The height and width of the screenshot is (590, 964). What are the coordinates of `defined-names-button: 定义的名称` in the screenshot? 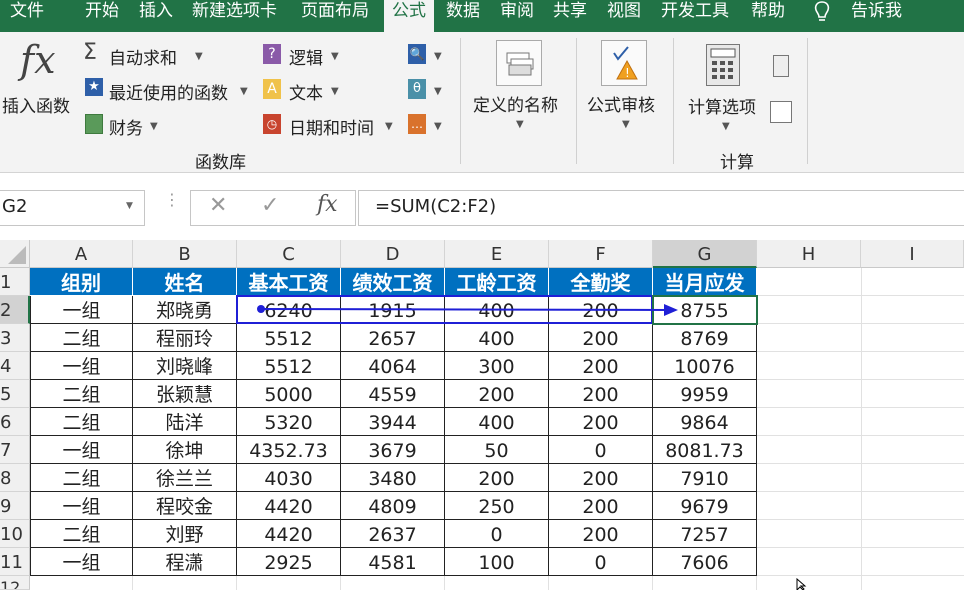 It's located at (515, 103).